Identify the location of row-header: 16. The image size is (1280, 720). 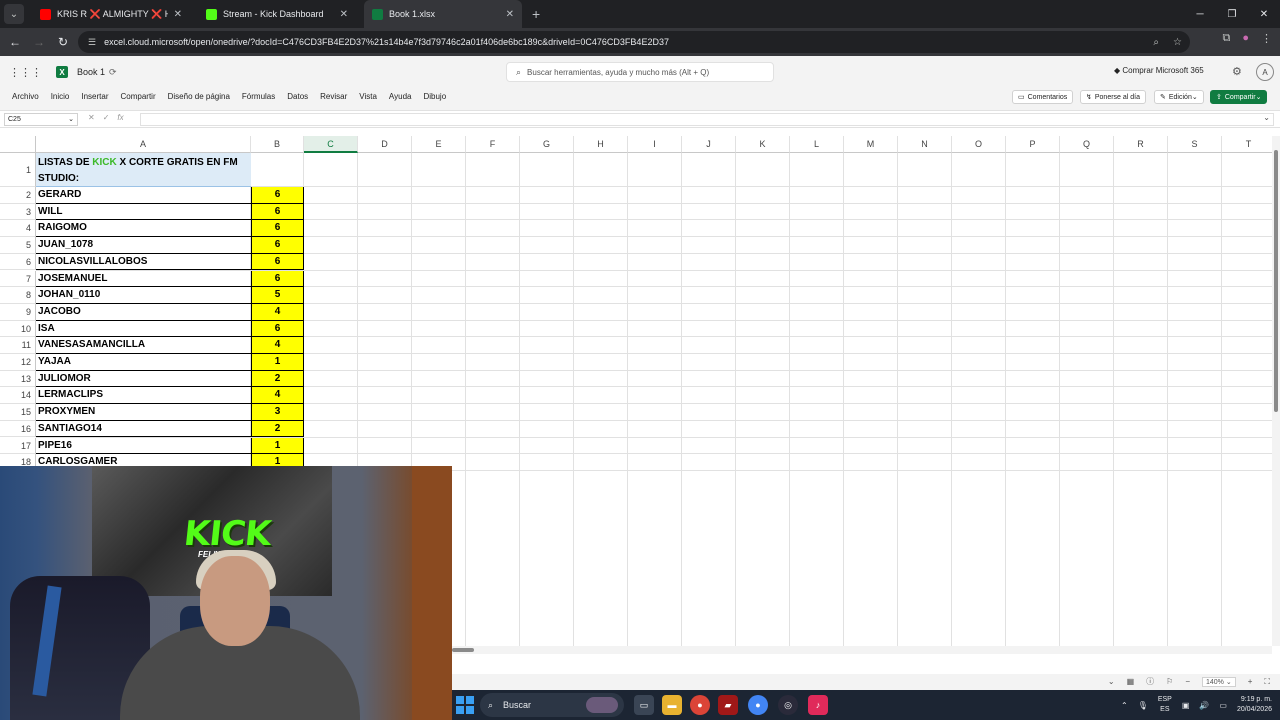
(18, 429).